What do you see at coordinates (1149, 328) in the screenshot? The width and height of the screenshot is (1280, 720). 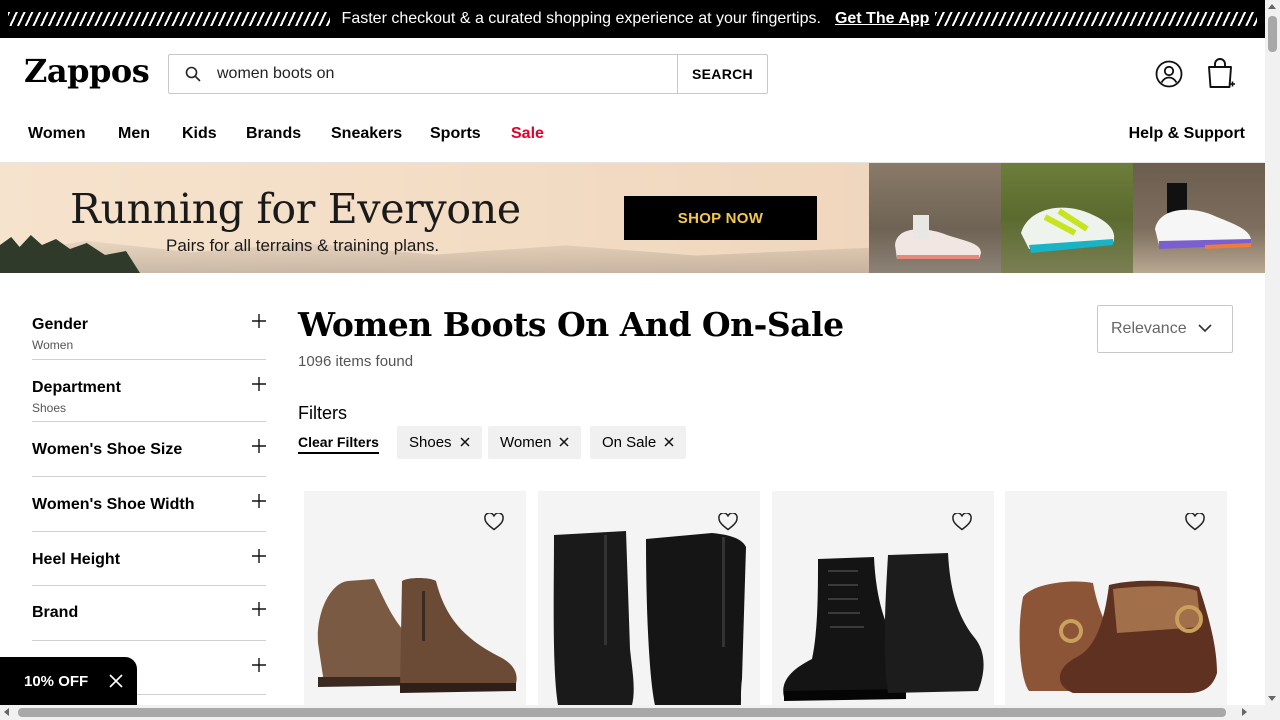 I see `sort-value: Relevance` at bounding box center [1149, 328].